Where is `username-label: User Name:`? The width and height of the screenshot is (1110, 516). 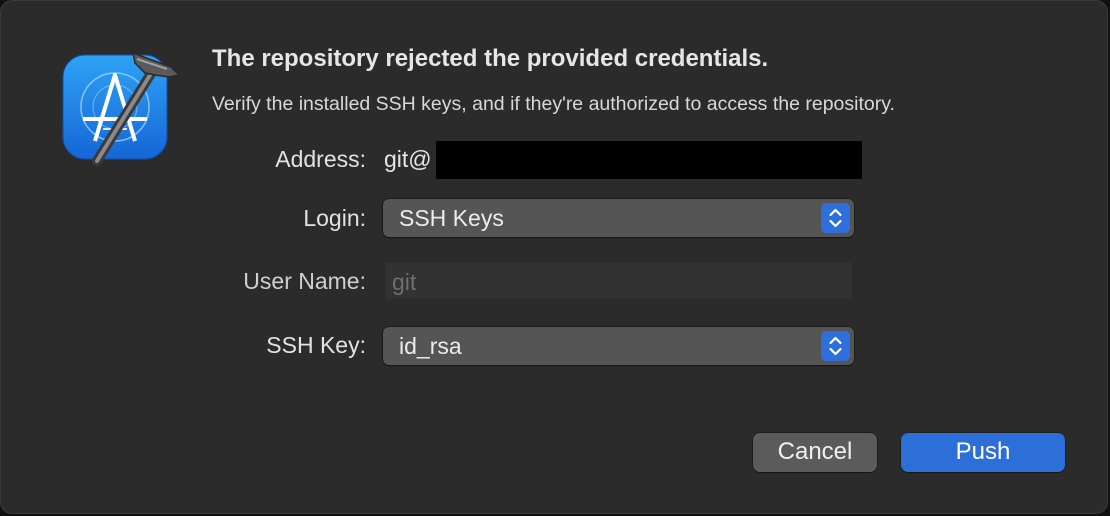 username-label: User Name: is located at coordinates (304, 281).